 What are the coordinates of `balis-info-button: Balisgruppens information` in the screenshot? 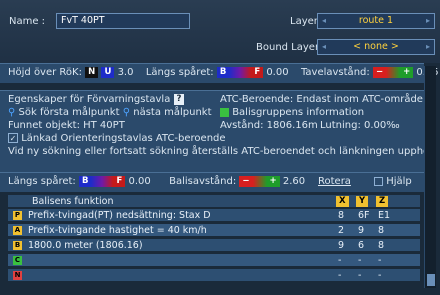 It's located at (298, 112).